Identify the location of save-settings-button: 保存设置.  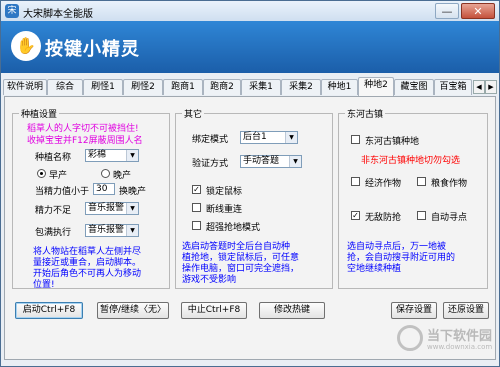
(414, 310).